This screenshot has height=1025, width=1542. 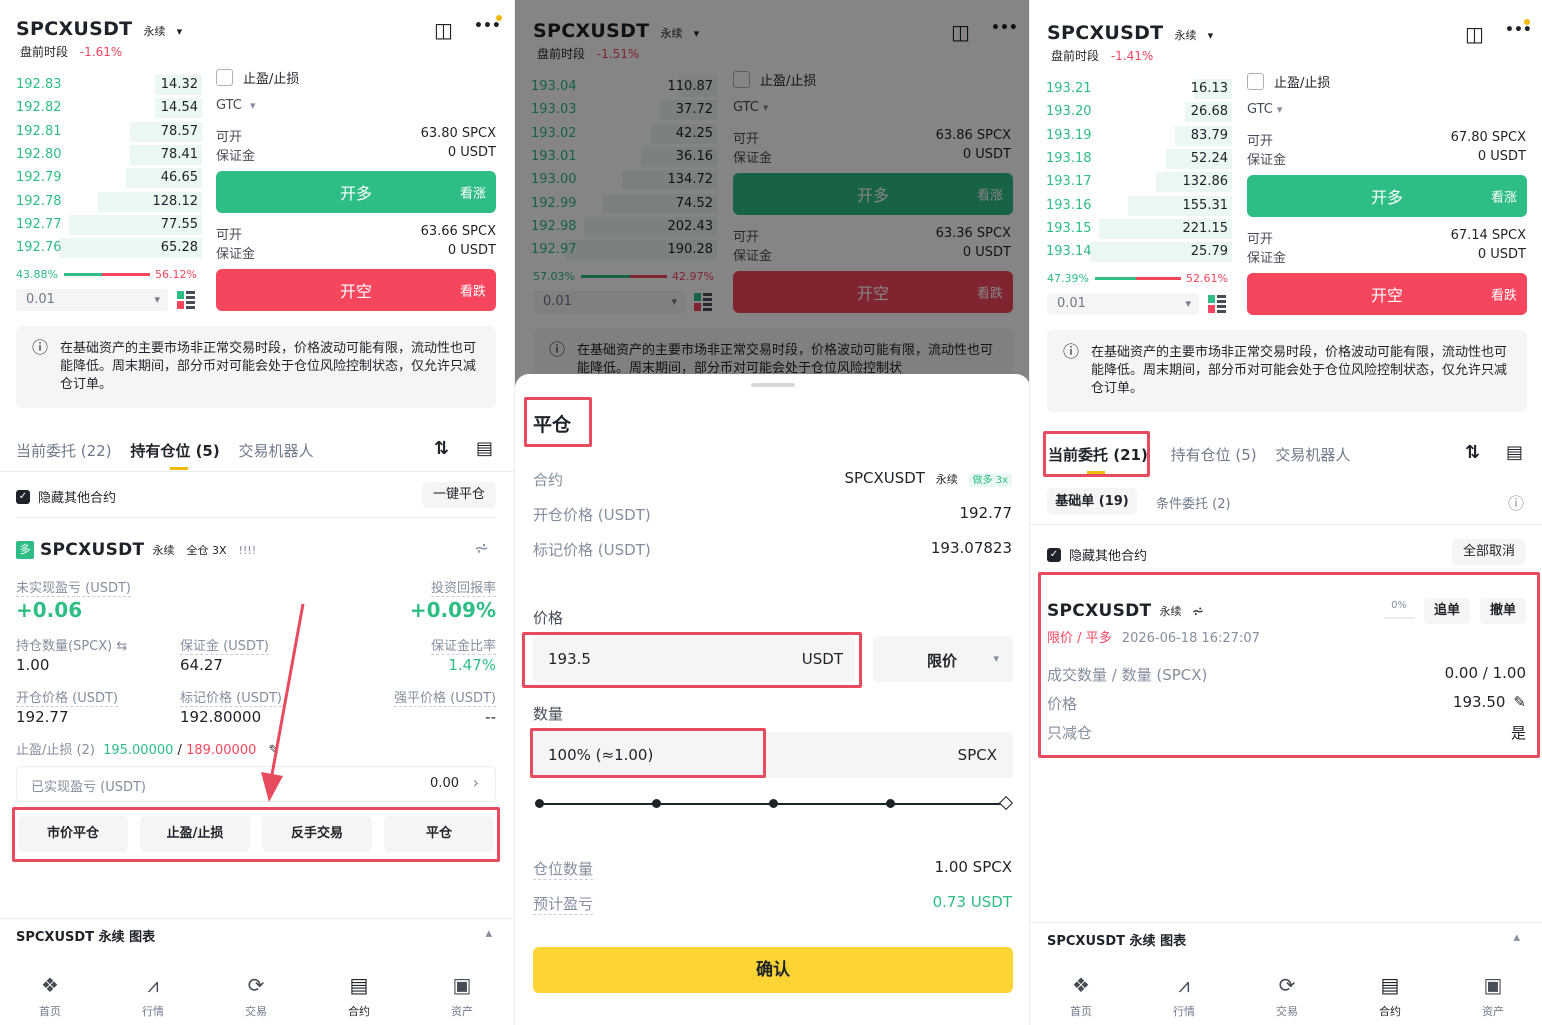 What do you see at coordinates (772, 195) in the screenshot?
I see `modal-overlay` at bounding box center [772, 195].